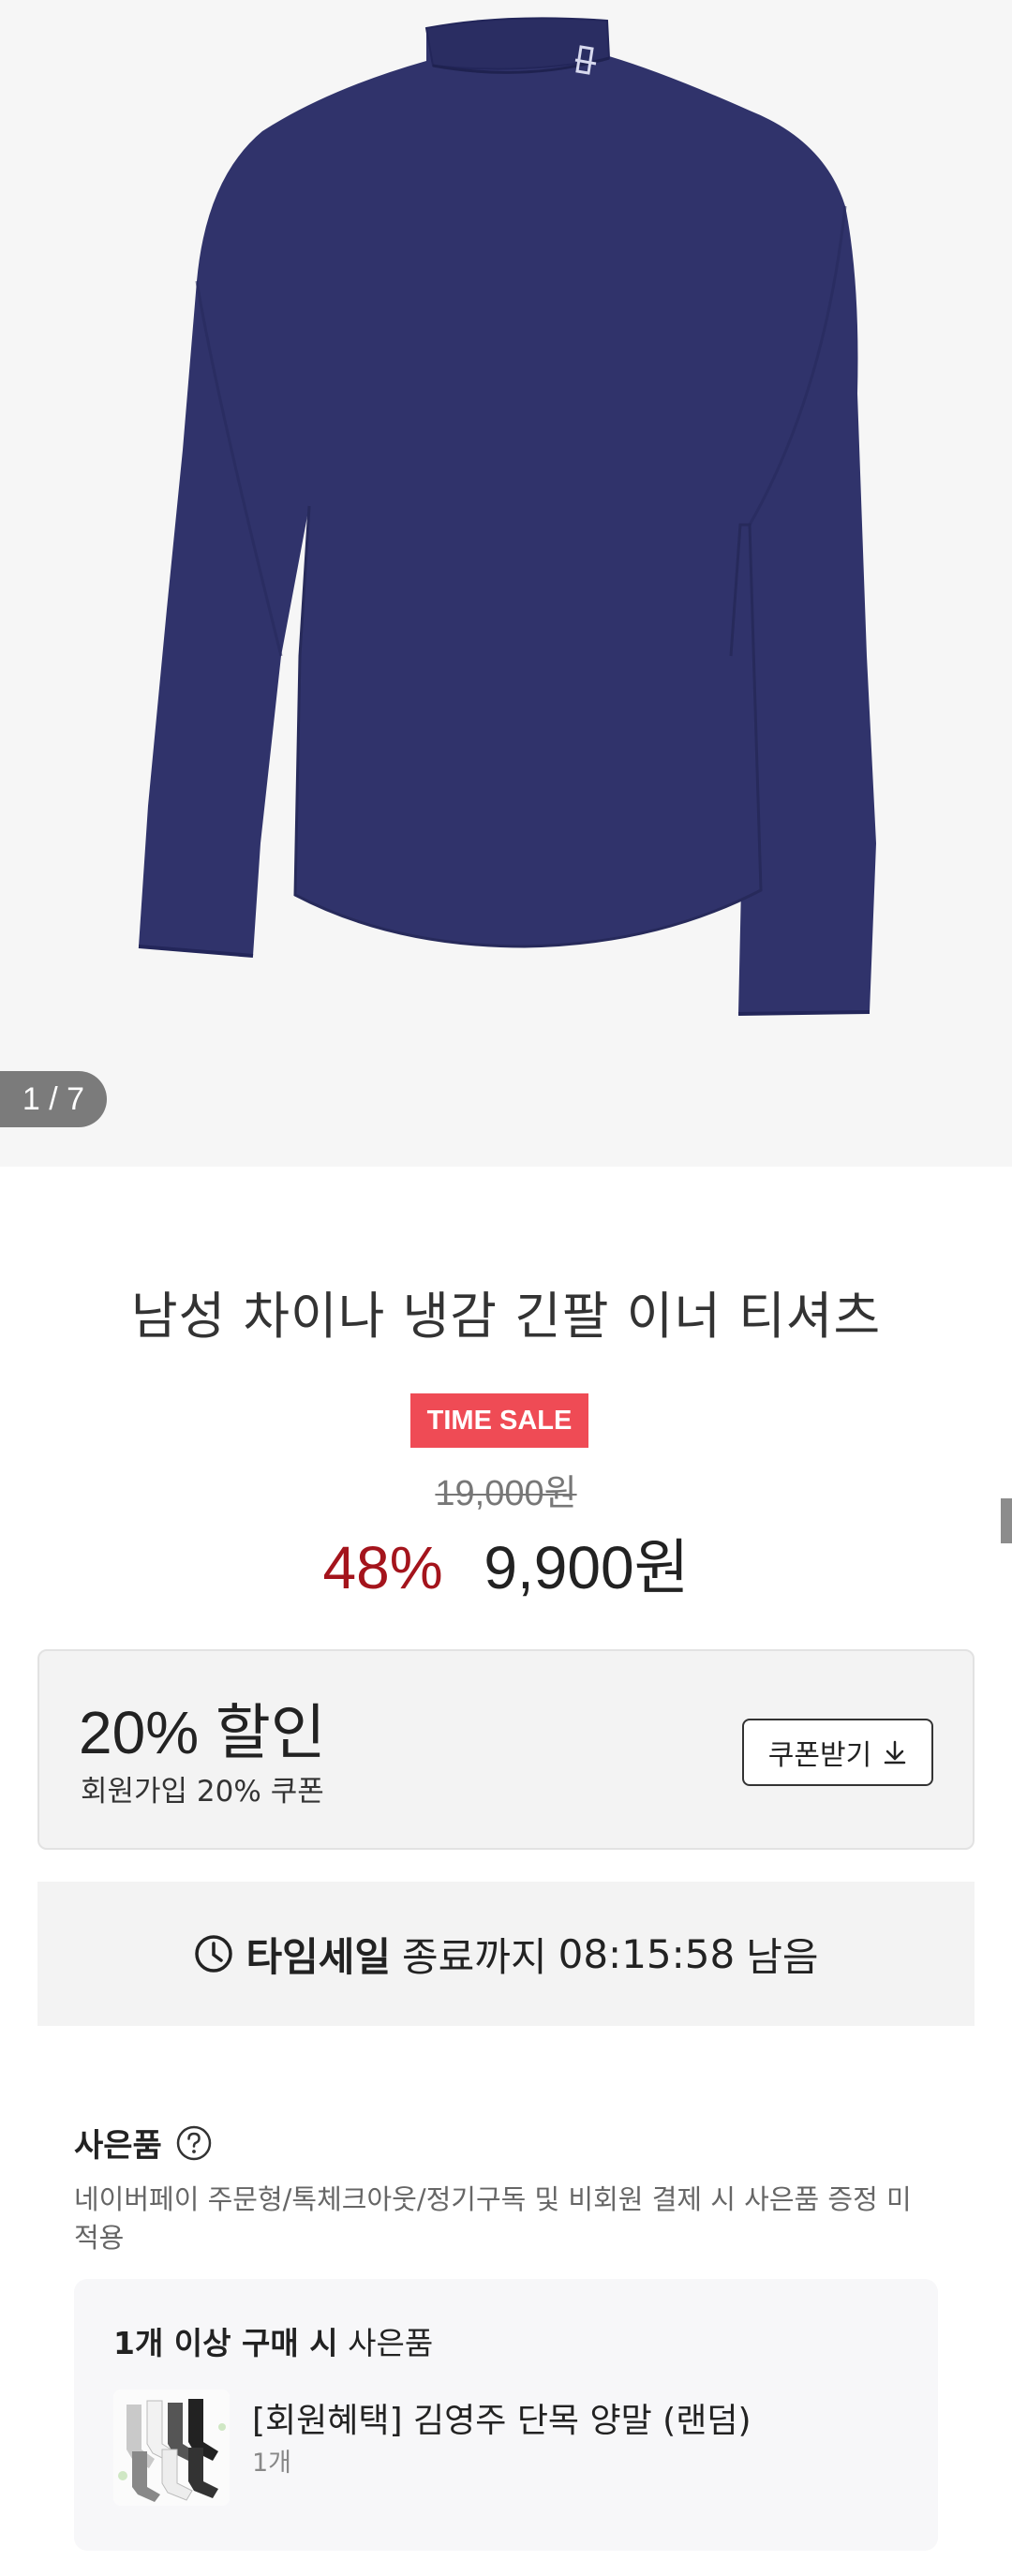 Image resolution: width=1012 pixels, height=2576 pixels. I want to click on gift-condition: 1개 이상 구매 시 사은품, so click(273, 2340).